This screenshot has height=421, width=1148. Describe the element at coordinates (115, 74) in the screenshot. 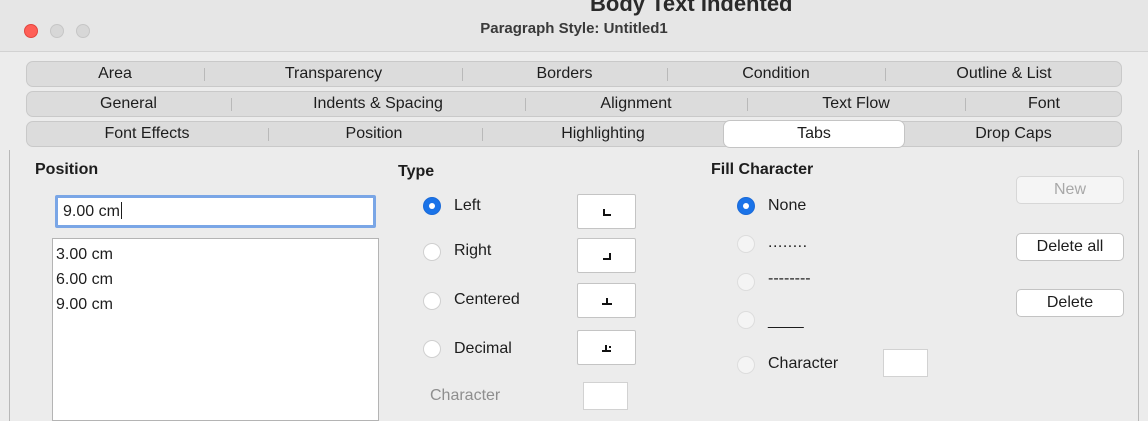

I see `tab-area: Area` at that location.